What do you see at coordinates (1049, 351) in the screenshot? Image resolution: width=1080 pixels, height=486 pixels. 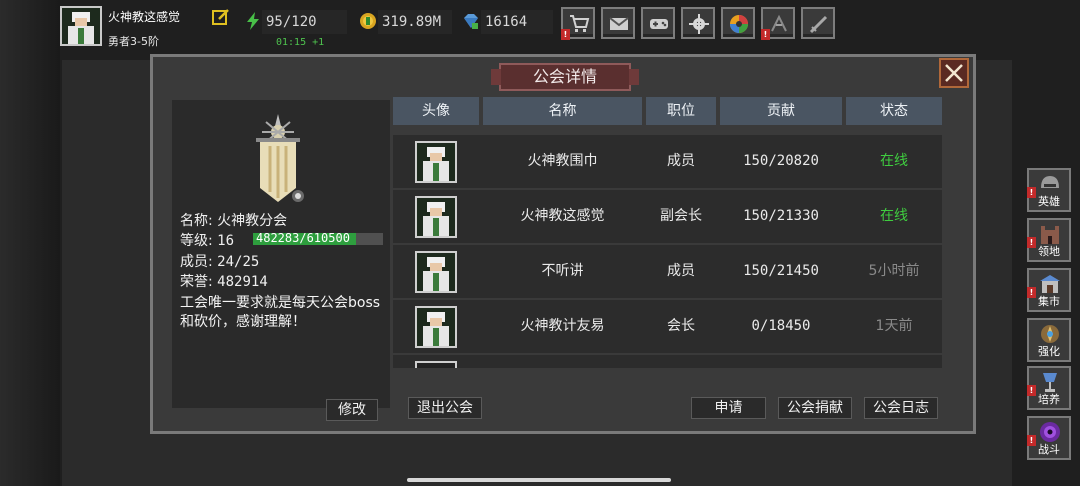 I see `sidebar-label: 强化` at bounding box center [1049, 351].